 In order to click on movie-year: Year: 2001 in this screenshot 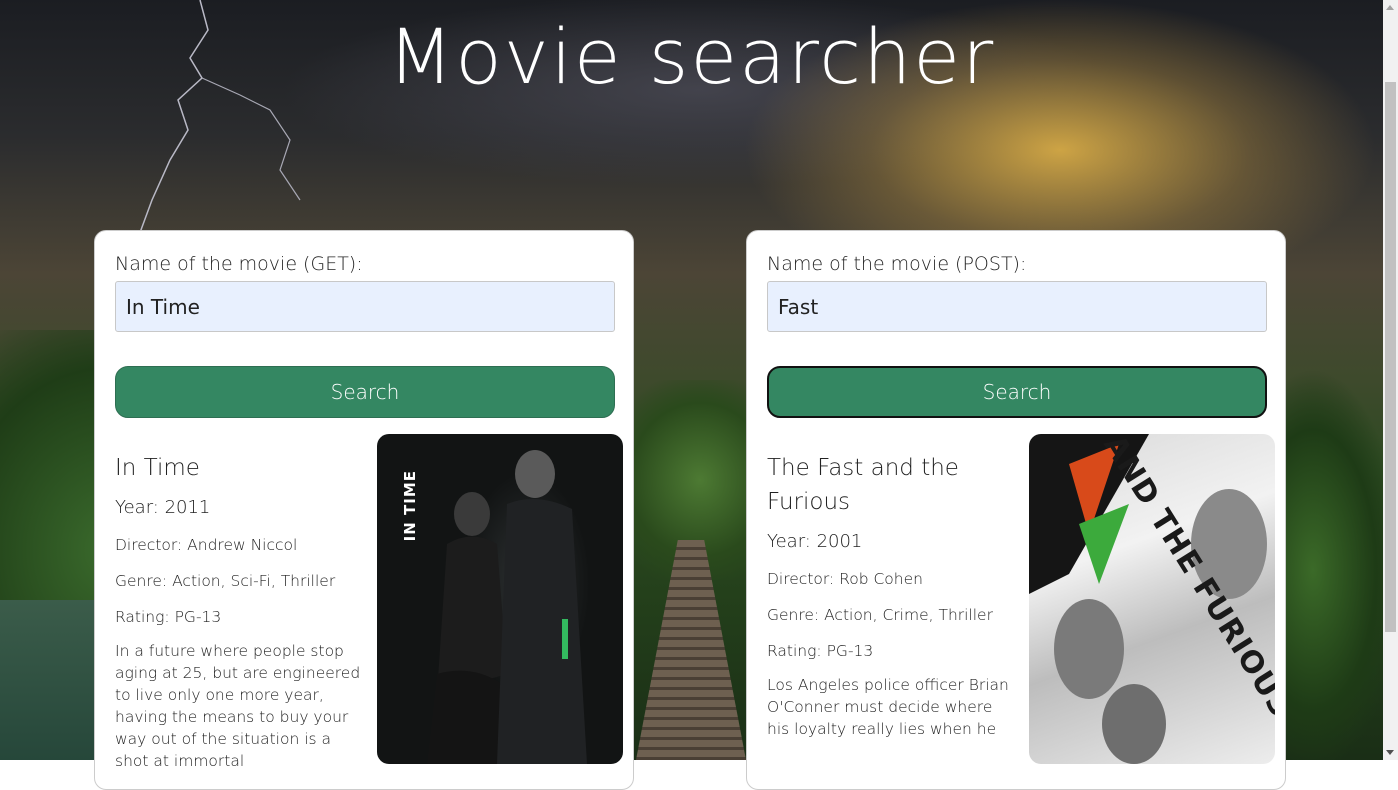, I will do `click(815, 541)`.